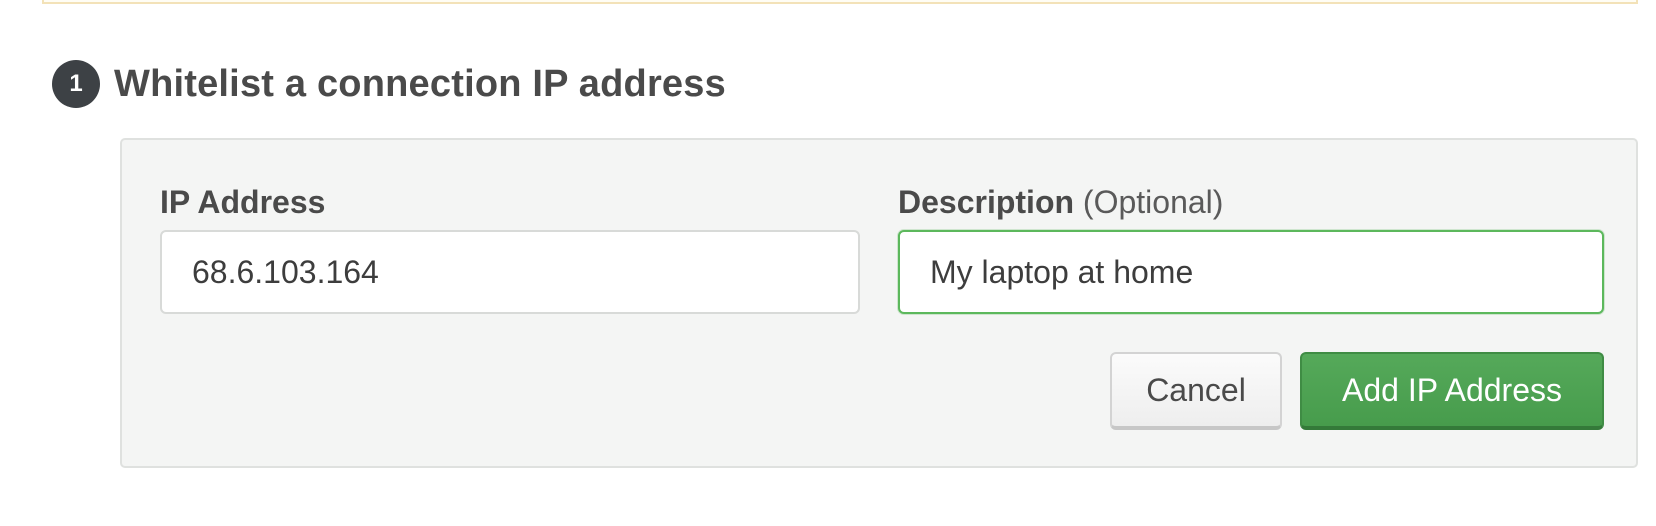 The width and height of the screenshot is (1656, 526). I want to click on step-number-badge: 1, so click(76, 84).